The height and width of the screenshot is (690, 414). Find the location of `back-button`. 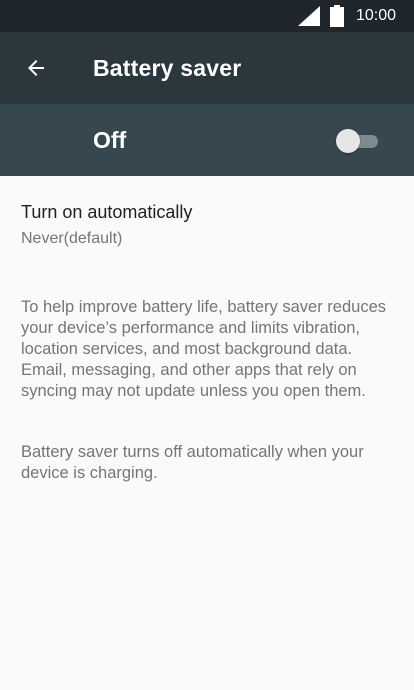

back-button is located at coordinates (36, 68).